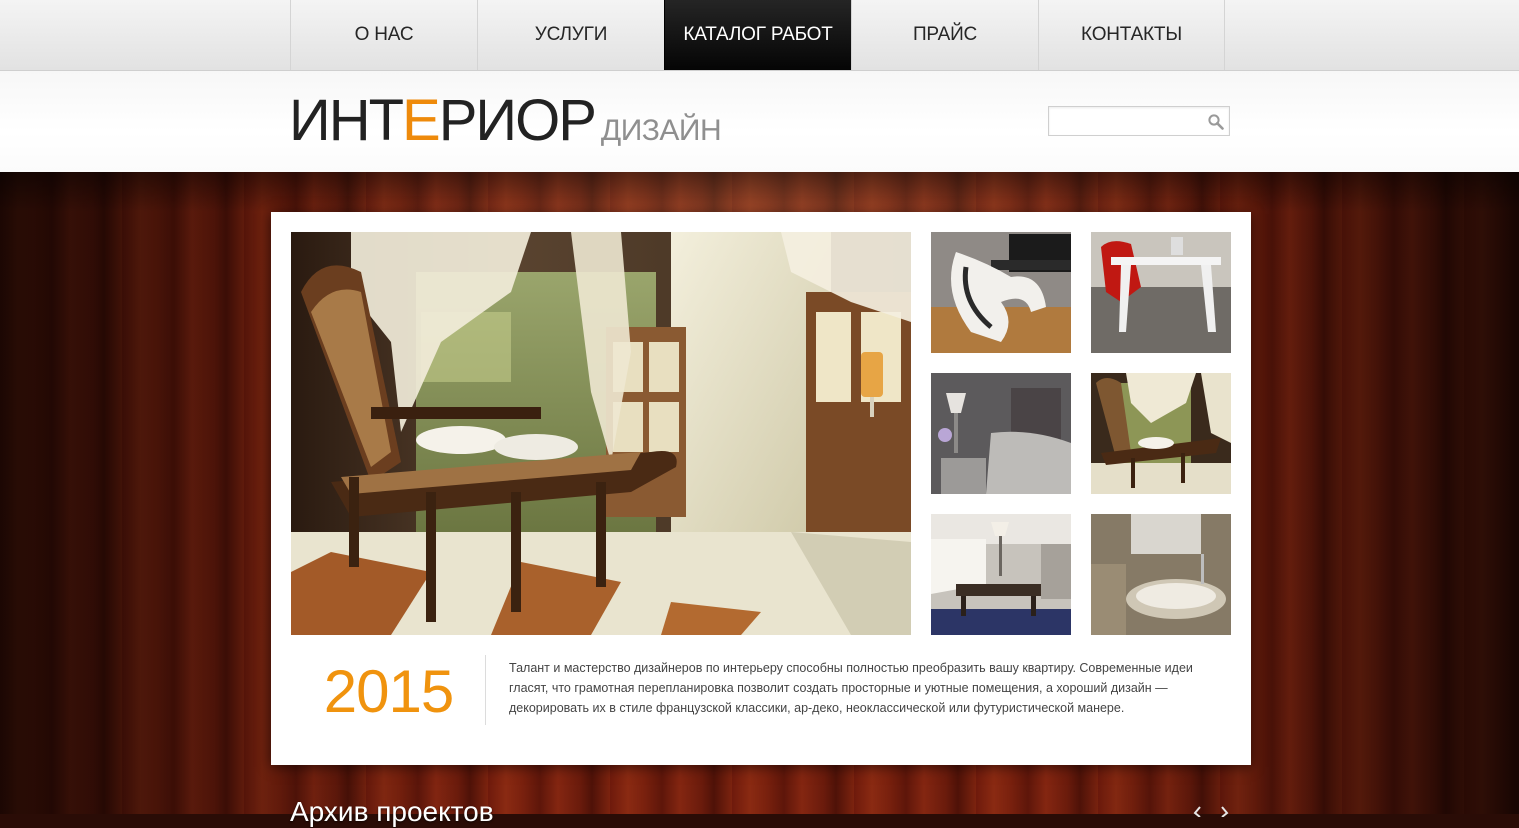  Describe the element at coordinates (1131, 35) in the screenshot. I see `nav-item-contacts: КОНТАКТЫ` at that location.